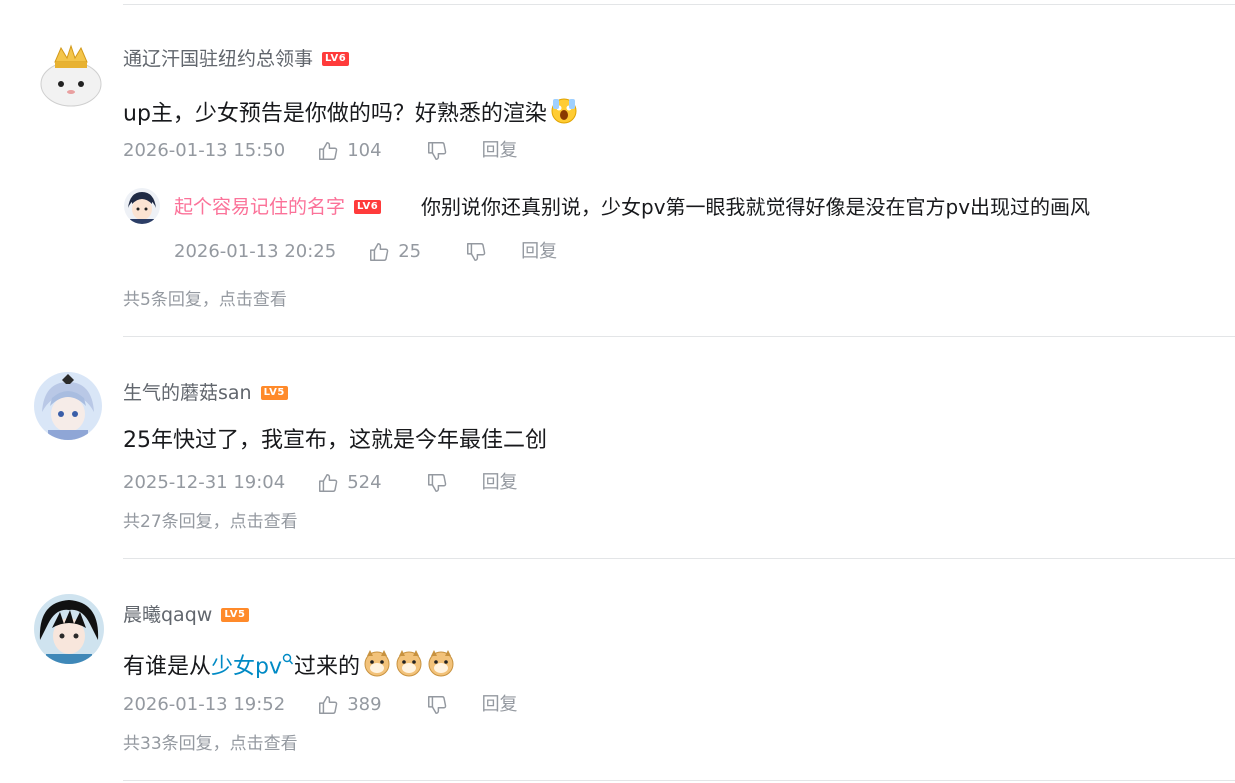 Image resolution: width=1235 pixels, height=783 pixels. Describe the element at coordinates (564, 114) in the screenshot. I see `scream-emoji-icon` at that location.